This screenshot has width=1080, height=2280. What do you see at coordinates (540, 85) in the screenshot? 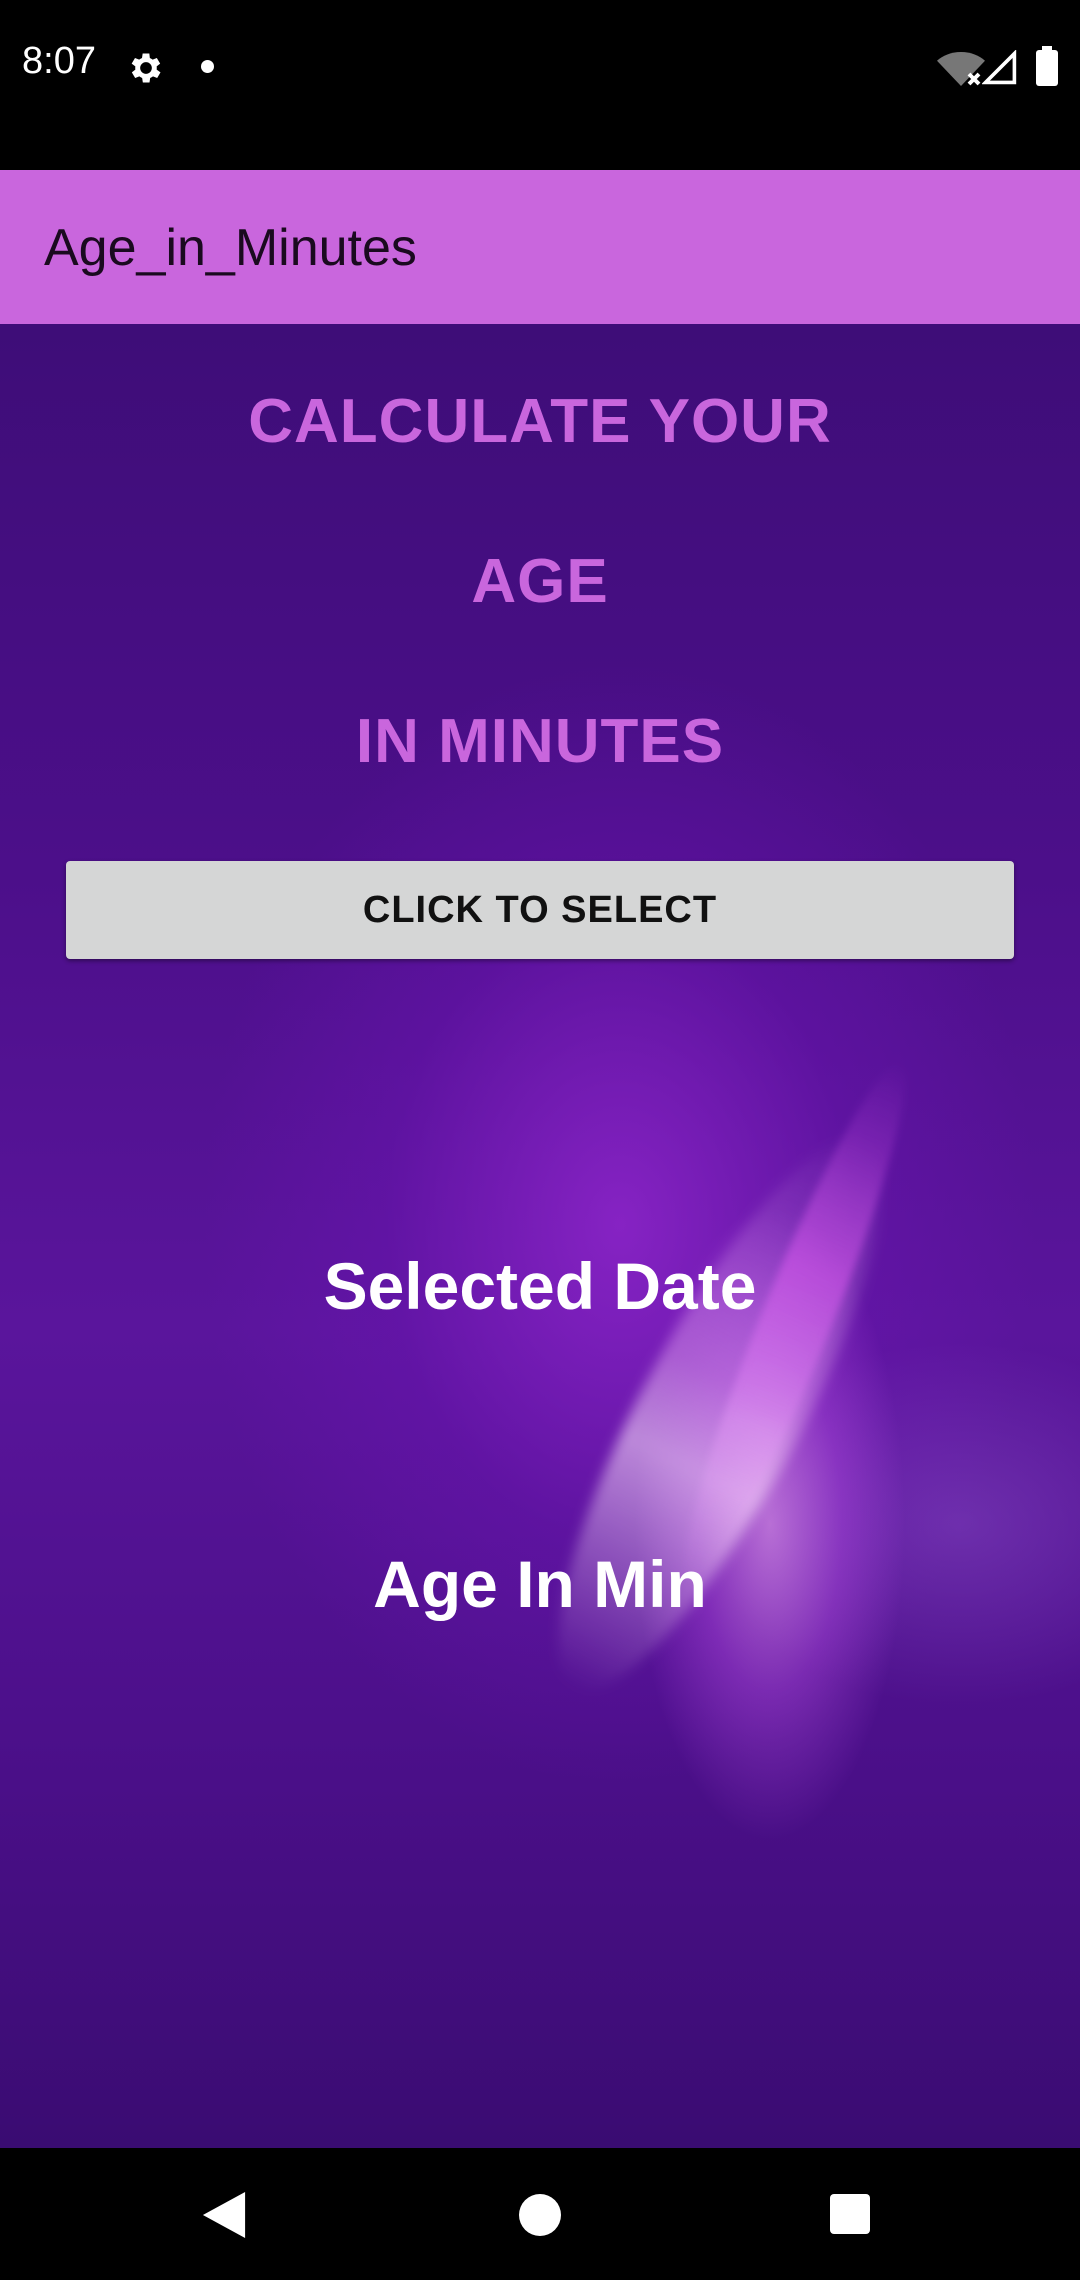
I see `status-bar: 8:07` at bounding box center [540, 85].